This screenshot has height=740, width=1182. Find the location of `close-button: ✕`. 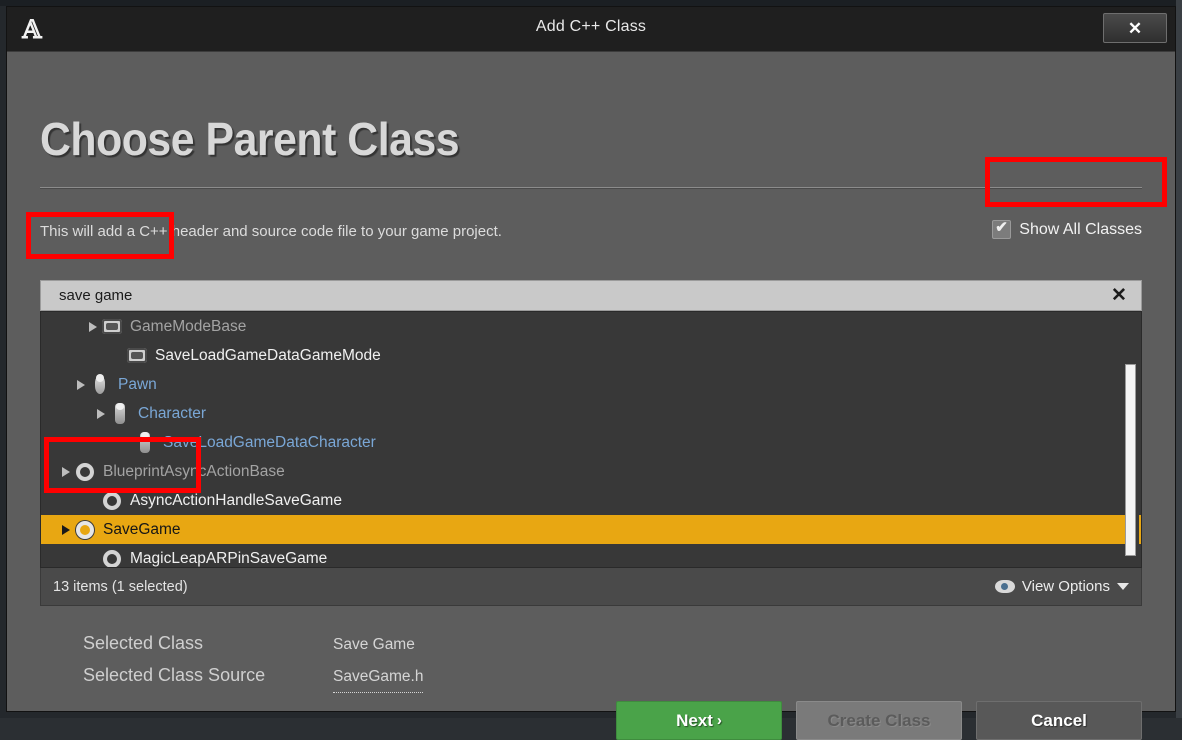

close-button: ✕ is located at coordinates (1135, 28).